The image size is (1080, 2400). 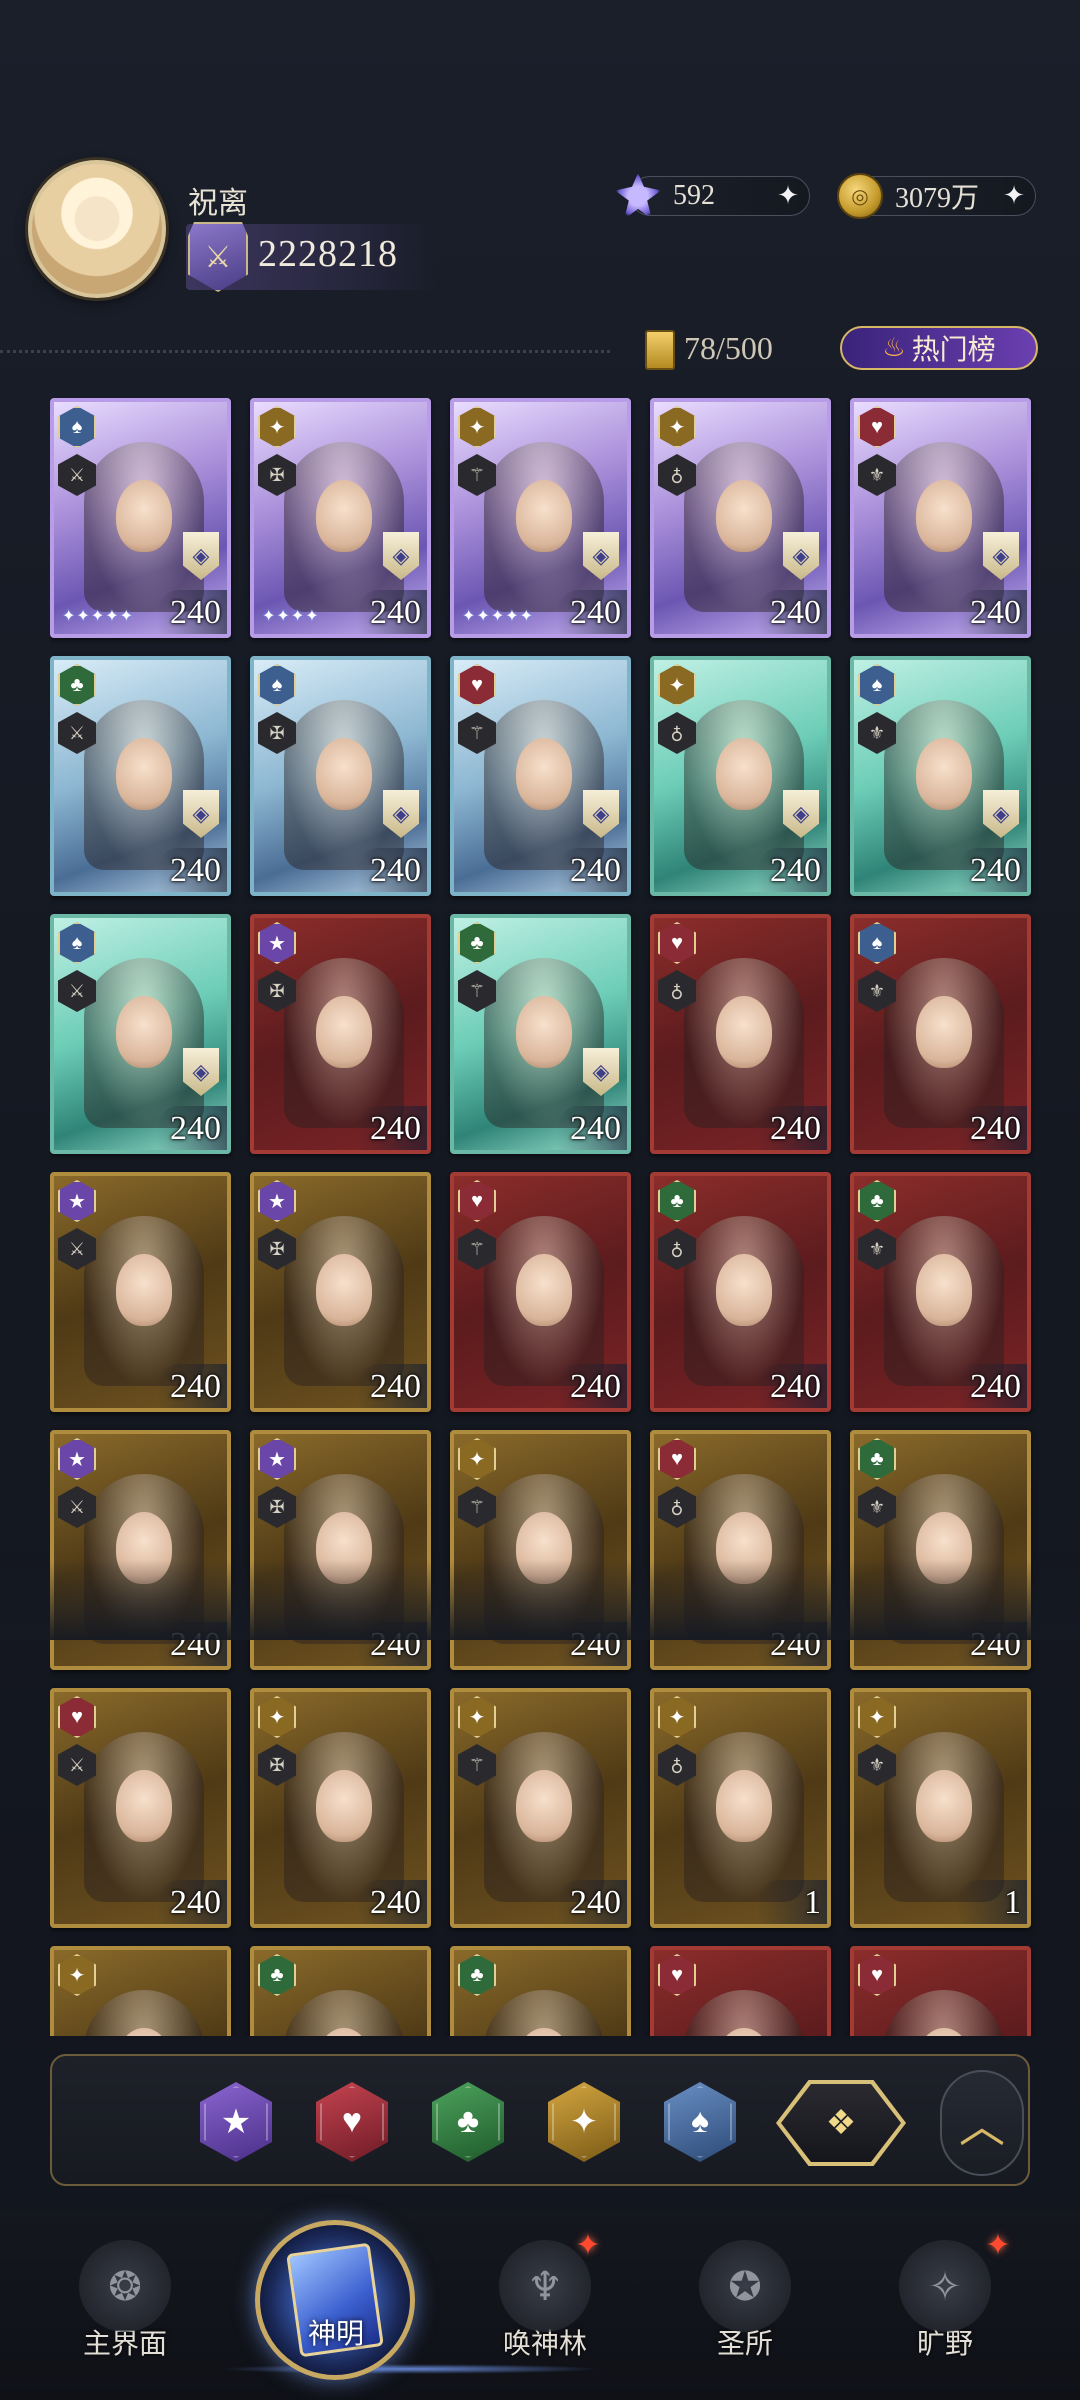 What do you see at coordinates (236, 2122) in the screenshot?
I see `star-icon: ★` at bounding box center [236, 2122].